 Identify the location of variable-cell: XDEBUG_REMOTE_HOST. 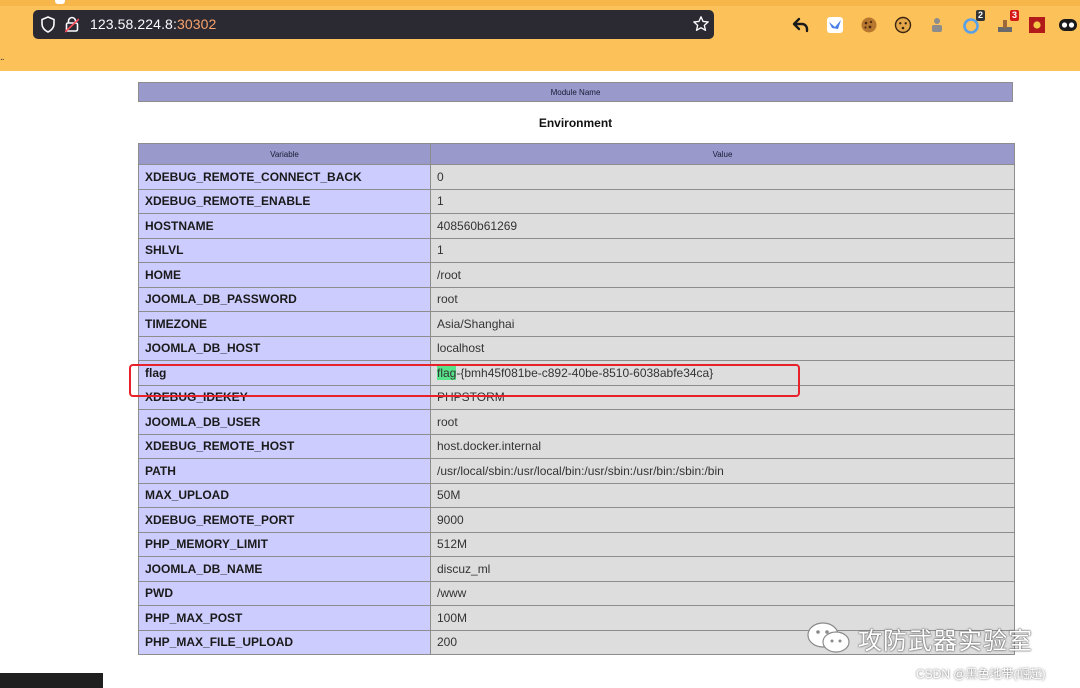
(284, 446).